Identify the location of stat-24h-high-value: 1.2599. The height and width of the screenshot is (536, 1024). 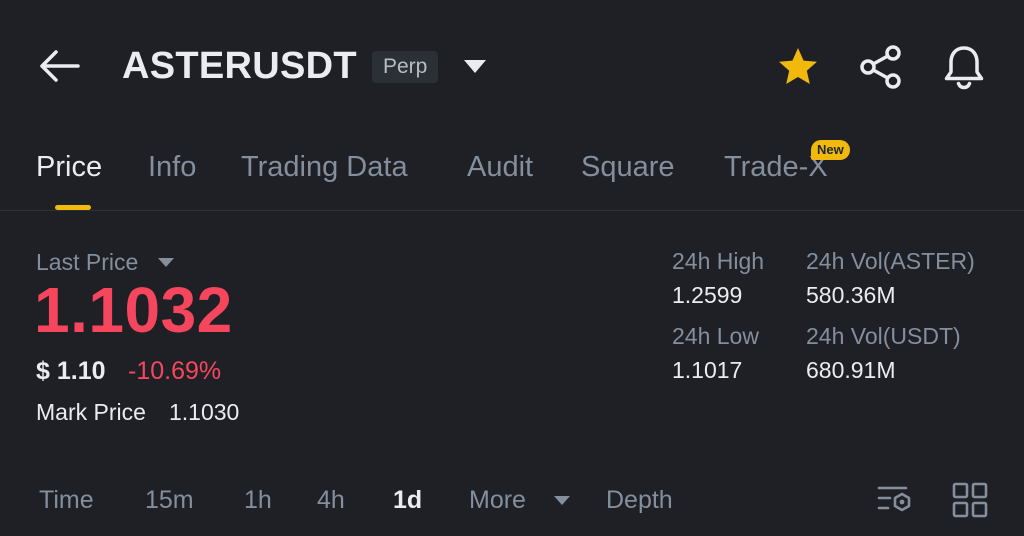
(707, 295).